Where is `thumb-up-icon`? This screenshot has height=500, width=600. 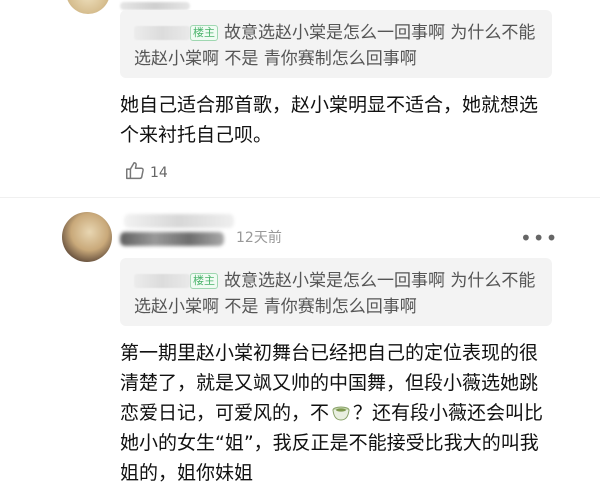 thumb-up-icon is located at coordinates (135, 173).